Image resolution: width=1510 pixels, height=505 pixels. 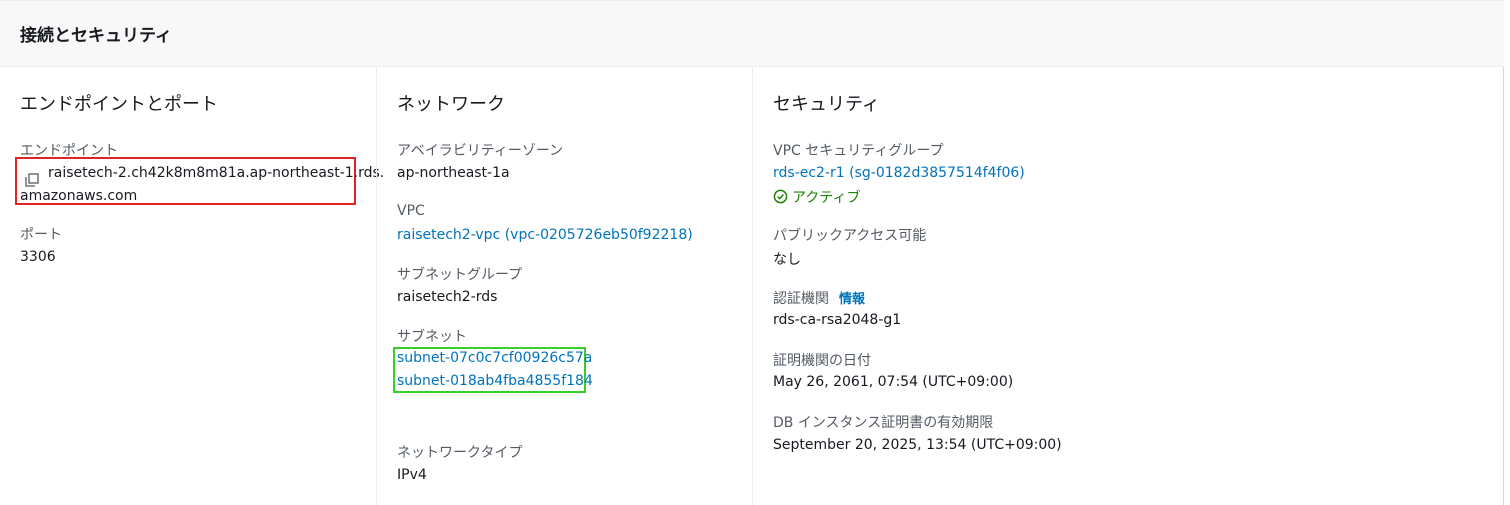 What do you see at coordinates (460, 275) in the screenshot?
I see `subnet-group-label: サブネットグループ` at bounding box center [460, 275].